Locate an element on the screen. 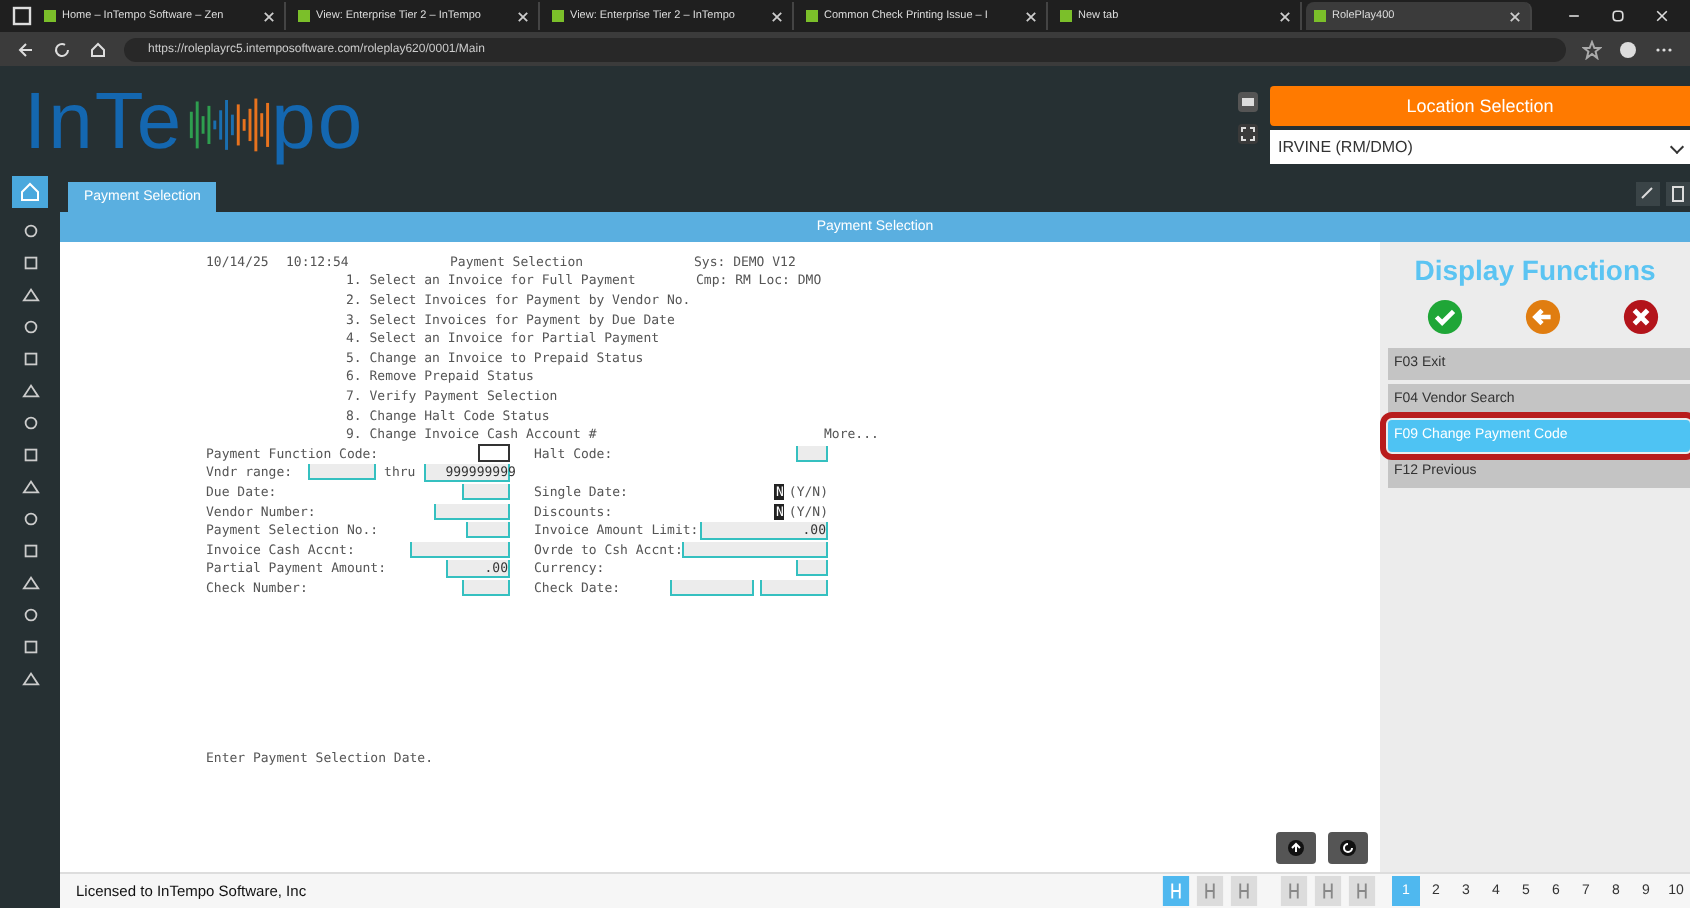  location-select: IRVINE (RM/DMO) is located at coordinates (1480, 147).